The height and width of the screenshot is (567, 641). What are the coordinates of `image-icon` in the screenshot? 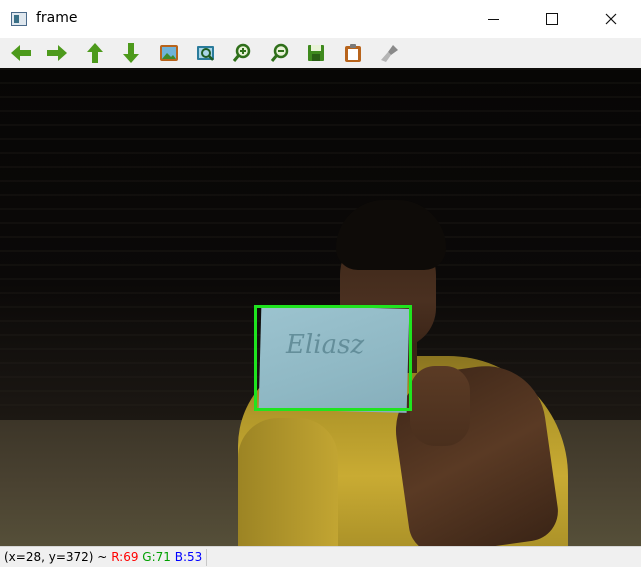 It's located at (169, 53).